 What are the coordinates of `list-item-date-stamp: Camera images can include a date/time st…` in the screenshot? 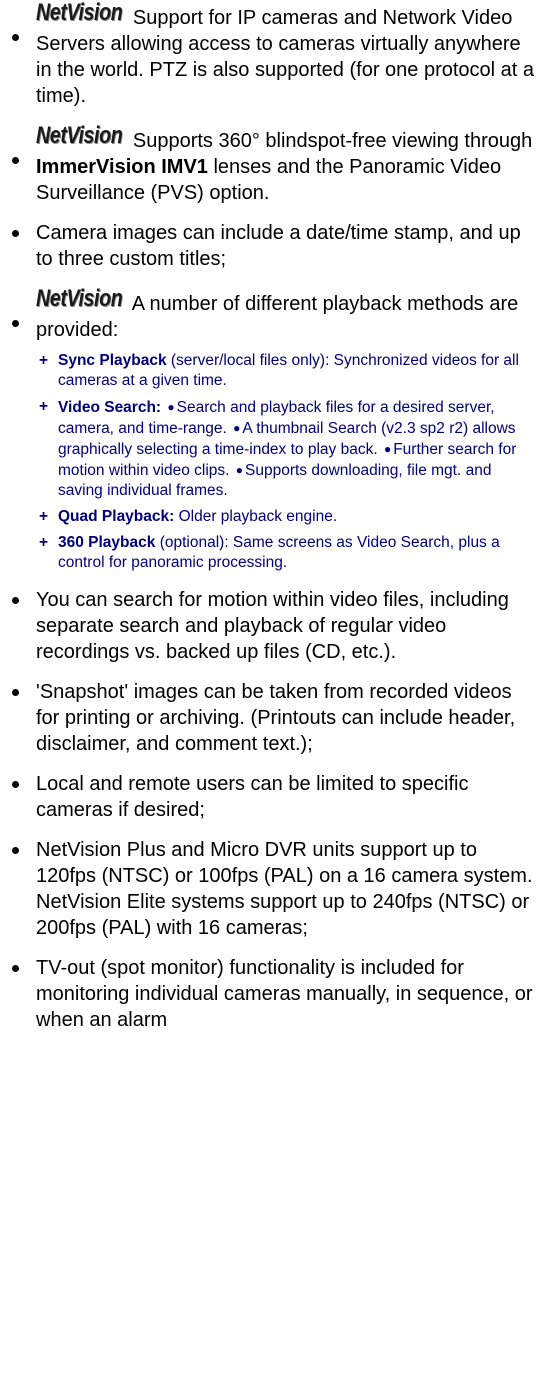 It's located at (272, 246).